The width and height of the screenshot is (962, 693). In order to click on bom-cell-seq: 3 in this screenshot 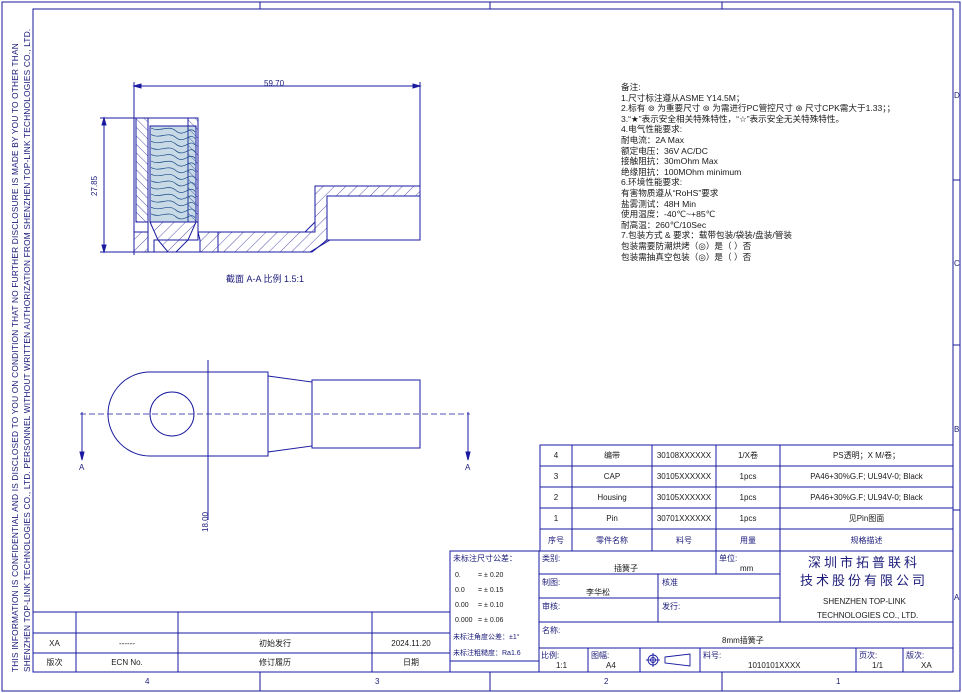, I will do `click(556, 476)`.